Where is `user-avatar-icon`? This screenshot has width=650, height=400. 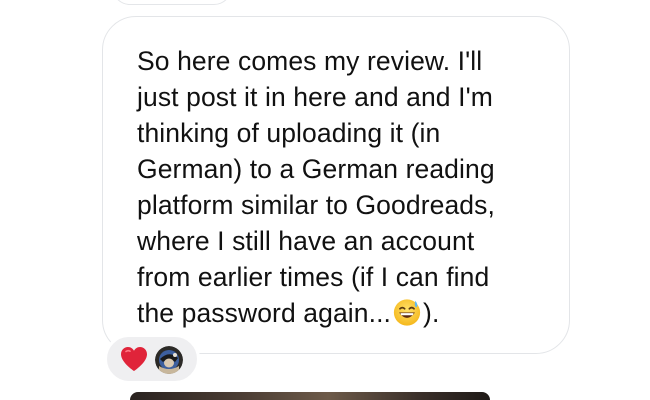 user-avatar-icon is located at coordinates (169, 360).